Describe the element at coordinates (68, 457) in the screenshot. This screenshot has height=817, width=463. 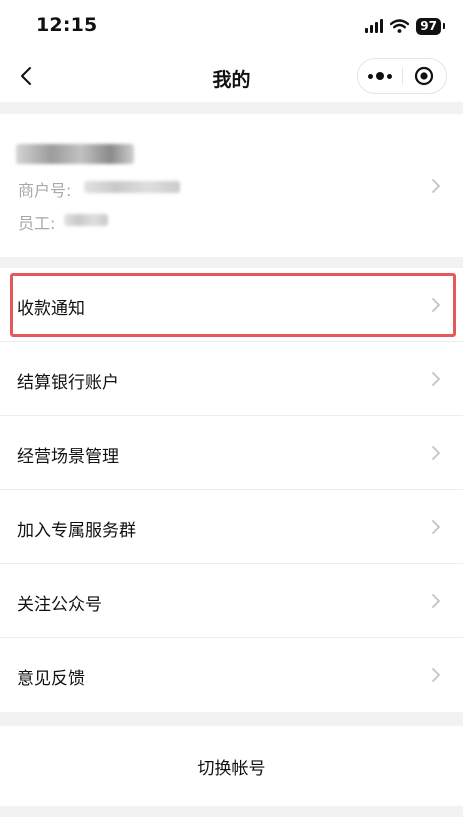
I see `menu-item-label: 经营场景管理` at that location.